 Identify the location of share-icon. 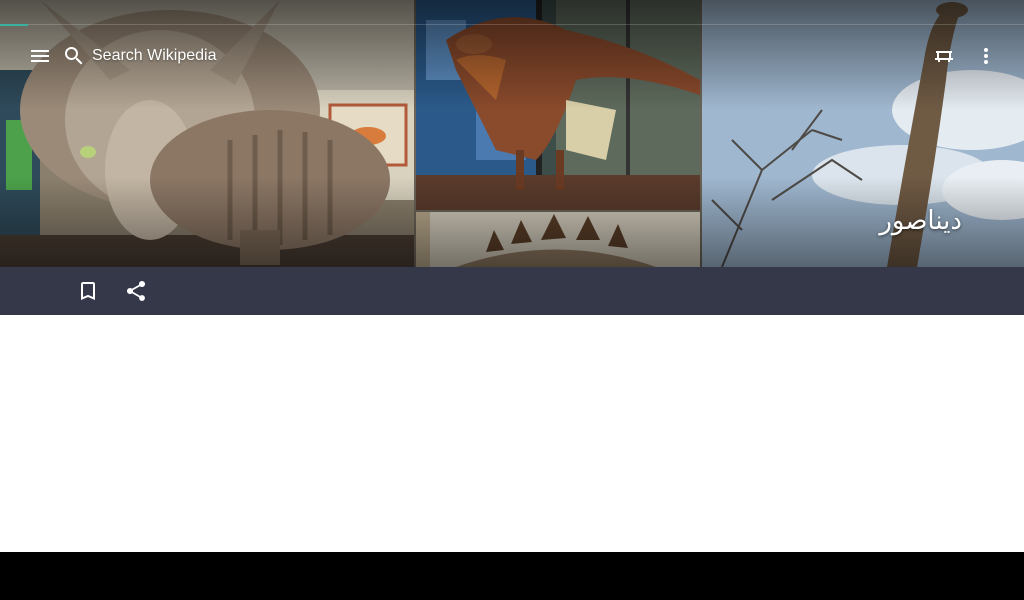
(136, 290).